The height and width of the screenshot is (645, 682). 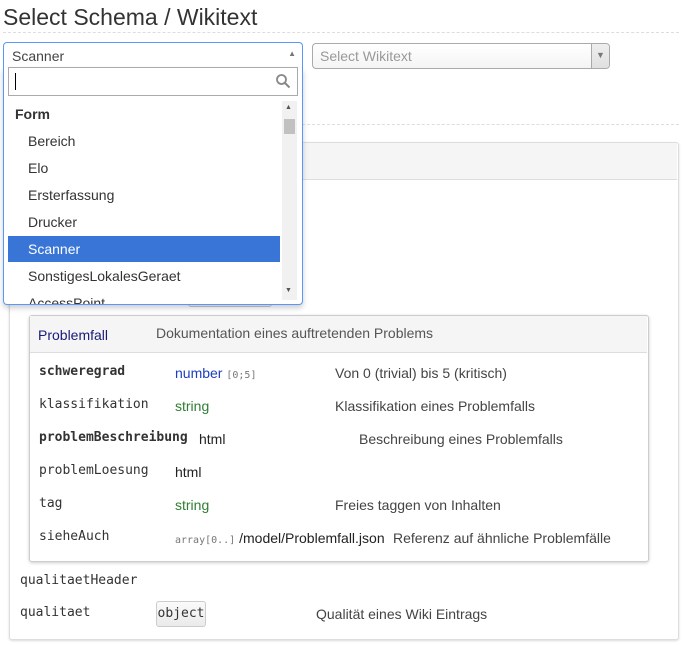 I want to click on option-scanner: Scanner, so click(x=144, y=249).